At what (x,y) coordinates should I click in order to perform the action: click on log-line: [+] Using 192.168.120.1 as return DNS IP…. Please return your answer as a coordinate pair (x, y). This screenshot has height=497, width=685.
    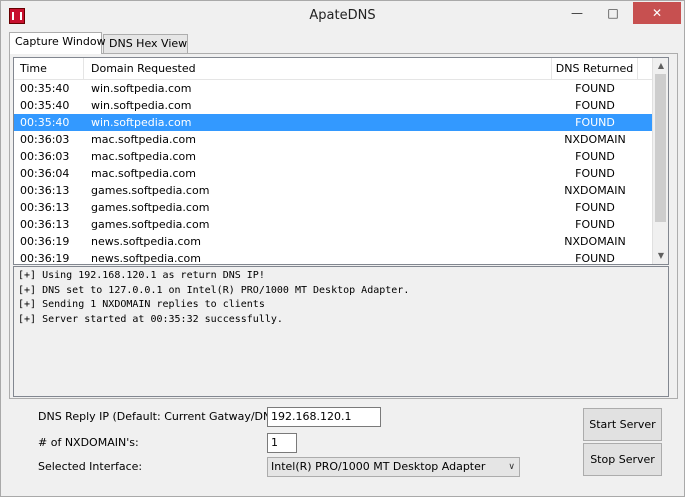
    Looking at the image, I should click on (141, 275).